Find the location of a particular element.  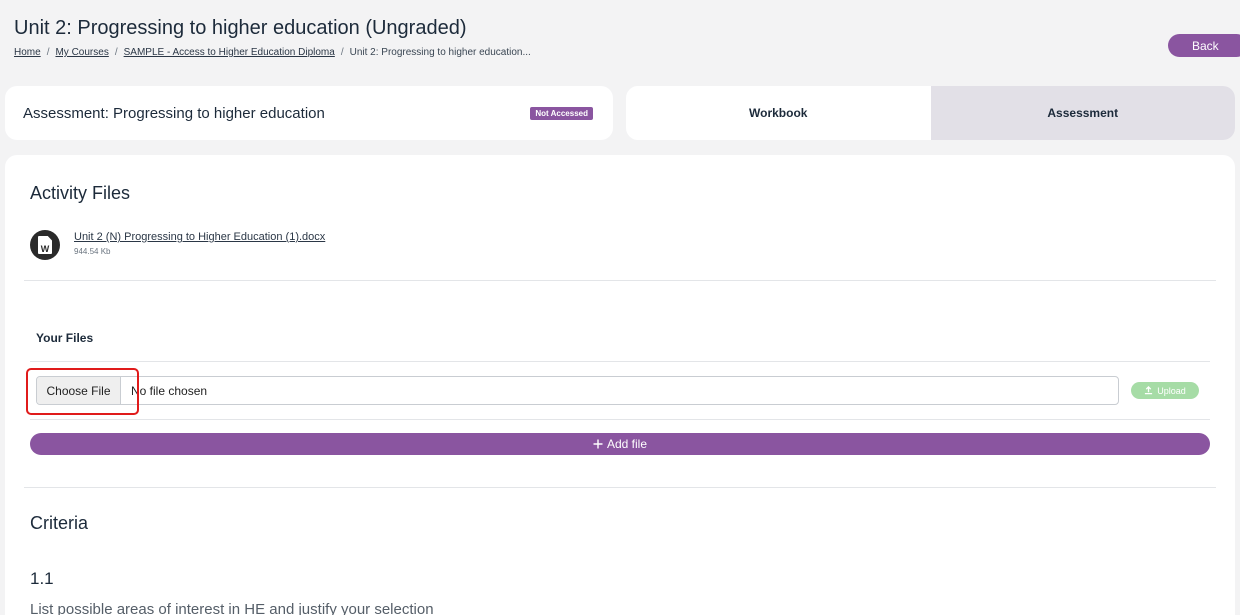

breadcrumb-home: Home is located at coordinates (27, 52).